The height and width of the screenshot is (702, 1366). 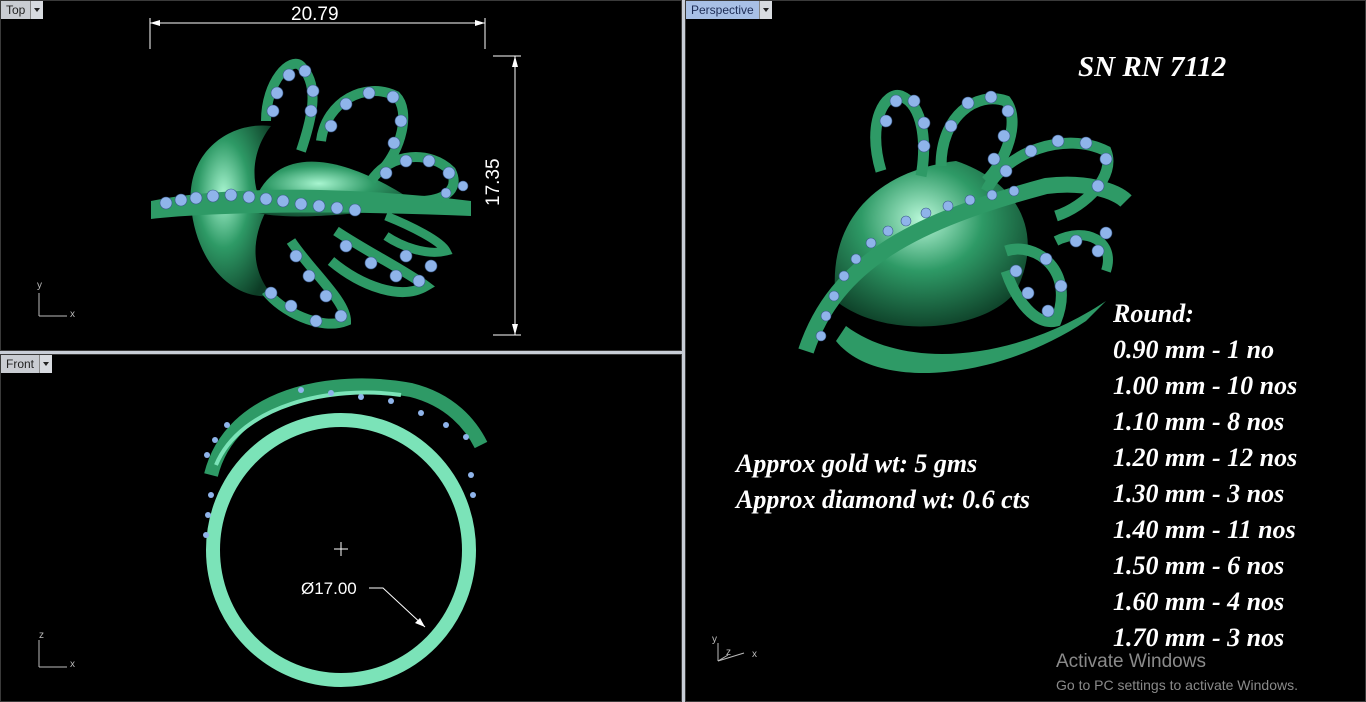 I want to click on front-axis-x-label: x, so click(x=72, y=664).